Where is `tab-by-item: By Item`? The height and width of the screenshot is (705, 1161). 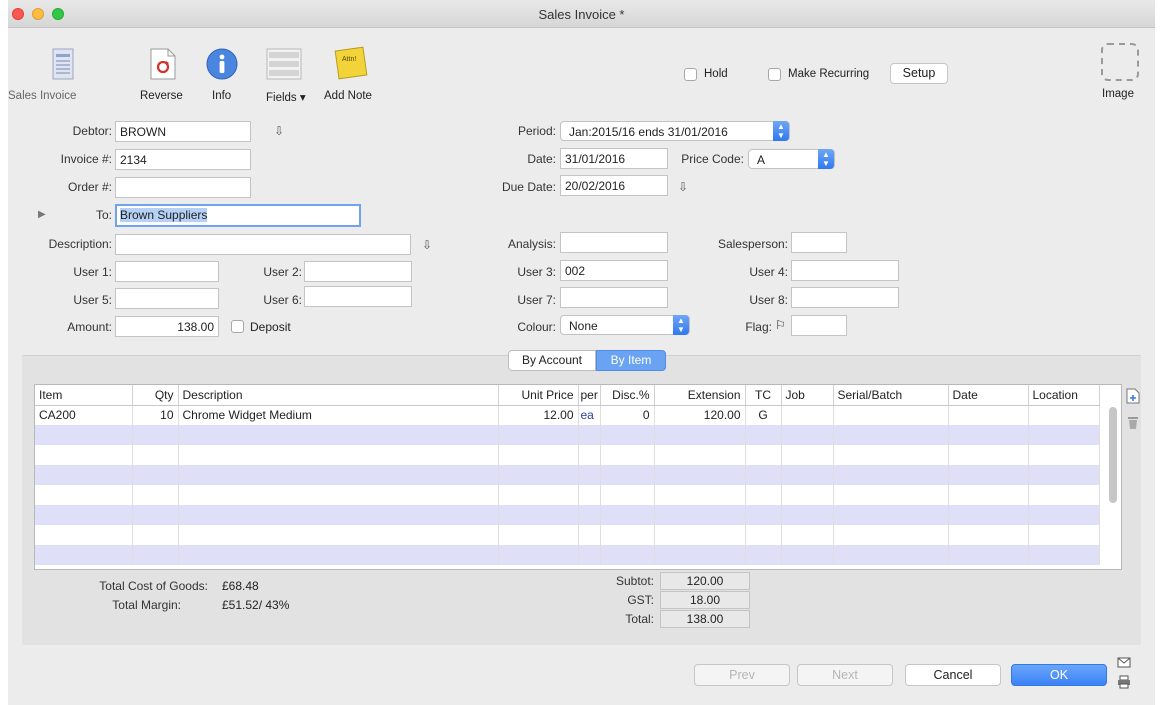
tab-by-item: By Item is located at coordinates (631, 360).